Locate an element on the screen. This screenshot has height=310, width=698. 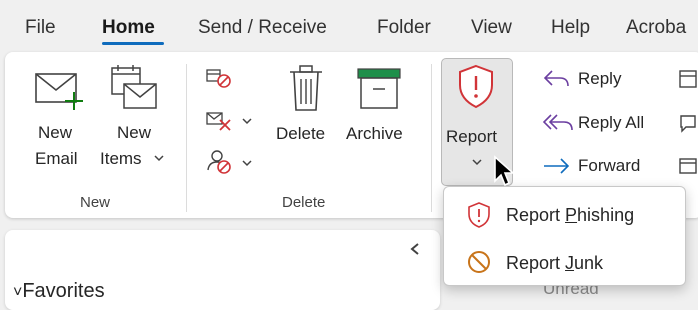
report-junk-accelerator: J is located at coordinates (570, 263).